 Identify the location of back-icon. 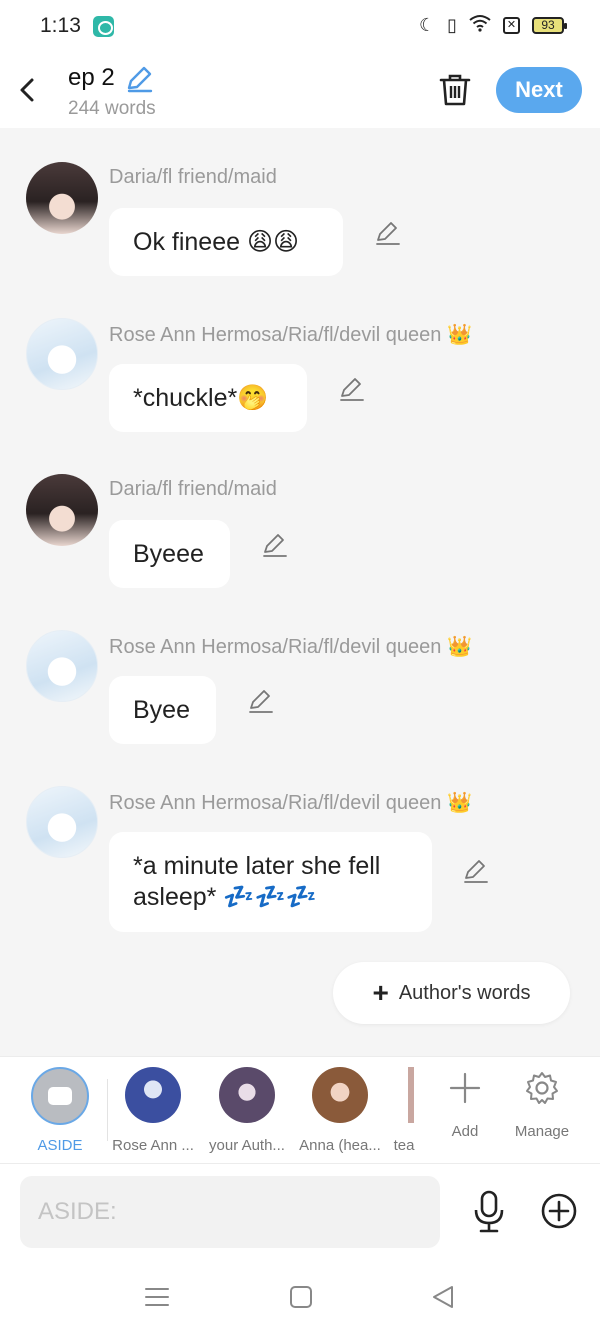
(28, 90).